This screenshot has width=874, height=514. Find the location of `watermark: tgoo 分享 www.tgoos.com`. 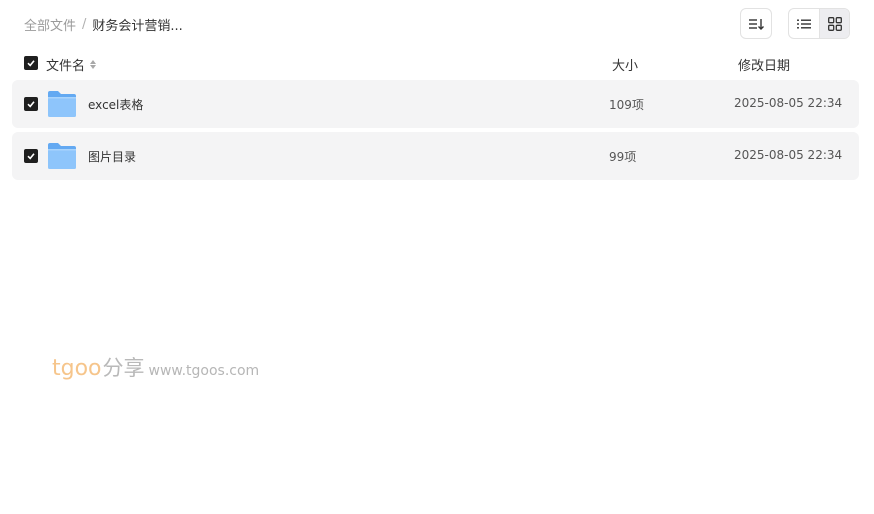

watermark: tgoo 分享 www.tgoos.com is located at coordinates (155, 367).